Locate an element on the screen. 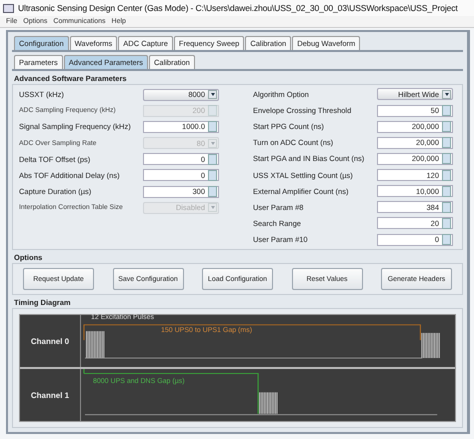  app-icon is located at coordinates (8, 8).